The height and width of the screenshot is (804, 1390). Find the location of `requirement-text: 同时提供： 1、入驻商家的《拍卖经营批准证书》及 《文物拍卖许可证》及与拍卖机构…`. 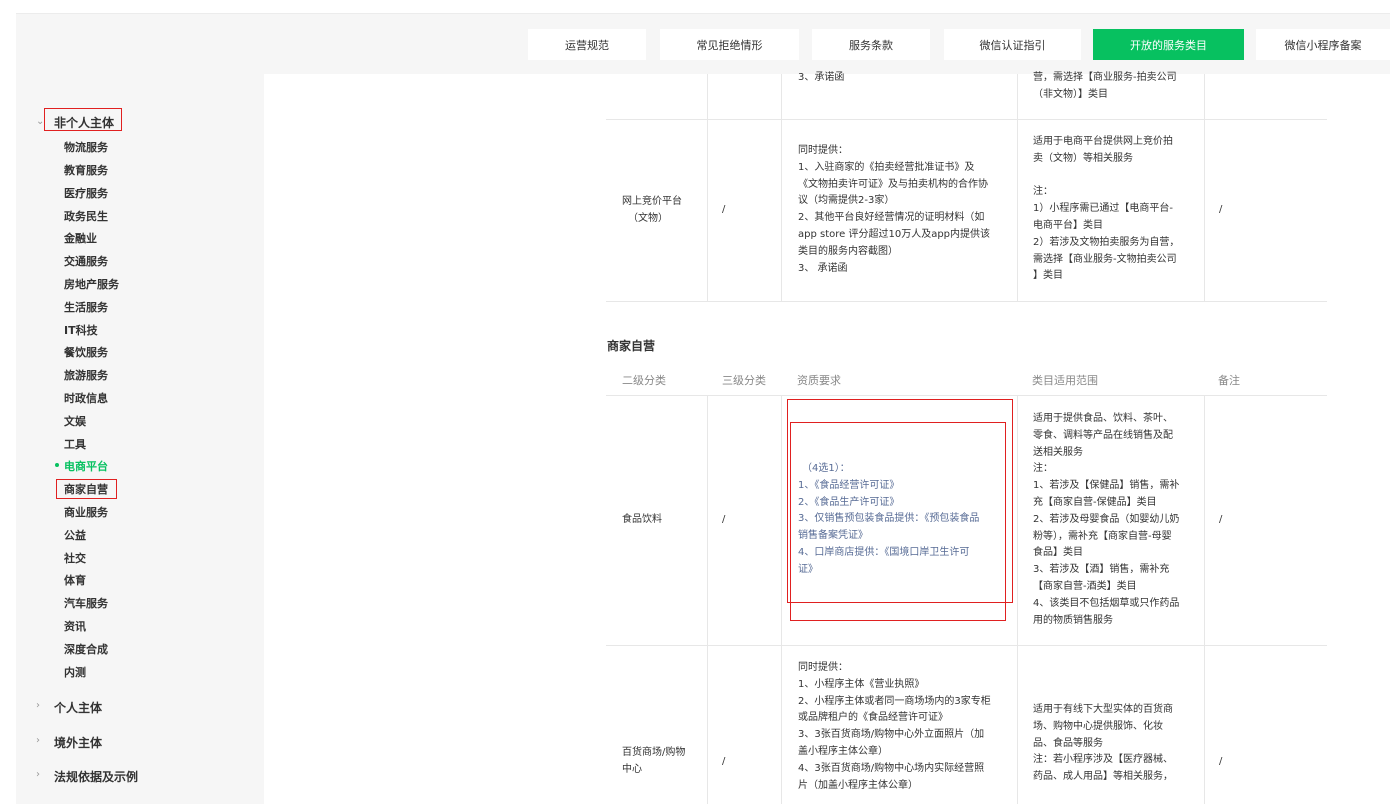

requirement-text: 同时提供： 1、入驻商家的《拍卖经营批准证书》及 《文物拍卖许可证》及与拍卖机构… is located at coordinates (894, 209).